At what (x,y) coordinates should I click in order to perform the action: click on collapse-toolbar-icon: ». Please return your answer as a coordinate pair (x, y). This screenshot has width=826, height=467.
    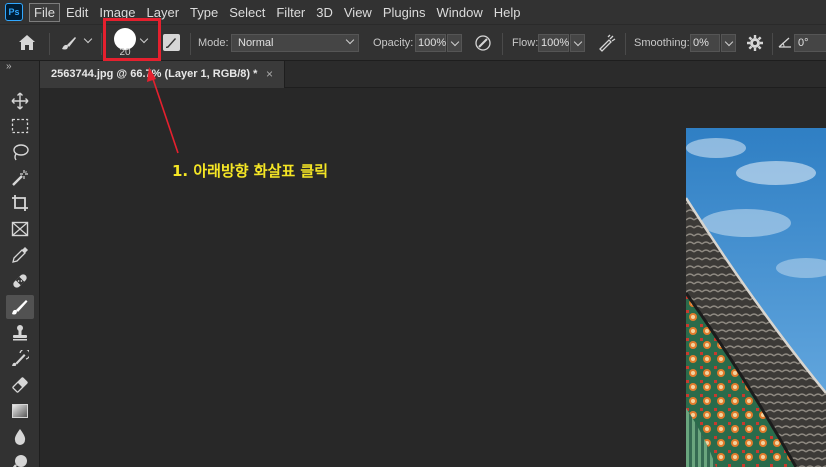
    Looking at the image, I should click on (8, 66).